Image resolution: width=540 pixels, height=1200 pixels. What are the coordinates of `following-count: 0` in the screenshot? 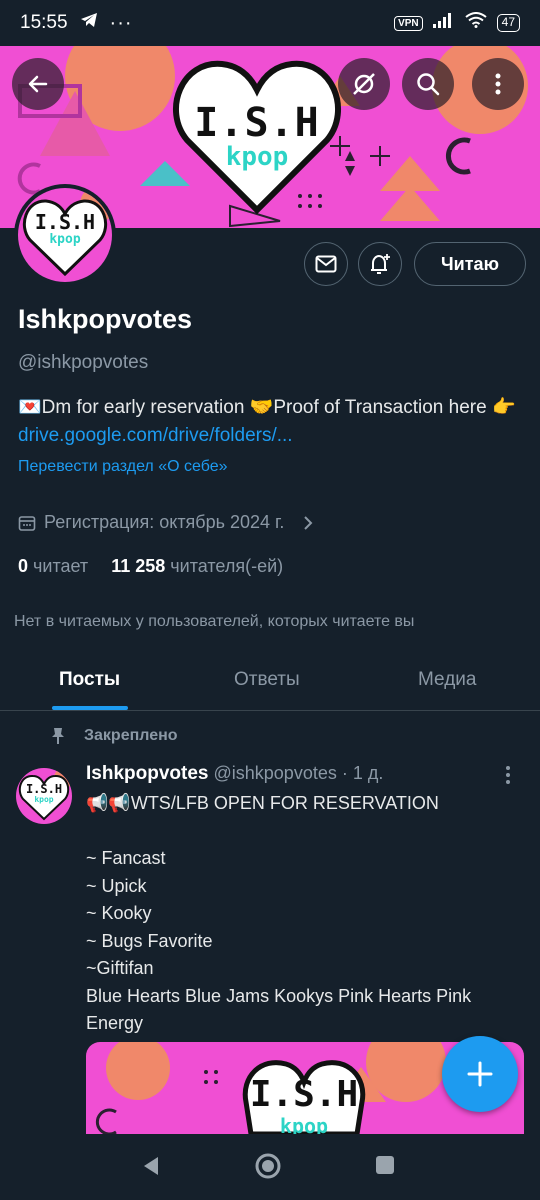 It's located at (23, 566).